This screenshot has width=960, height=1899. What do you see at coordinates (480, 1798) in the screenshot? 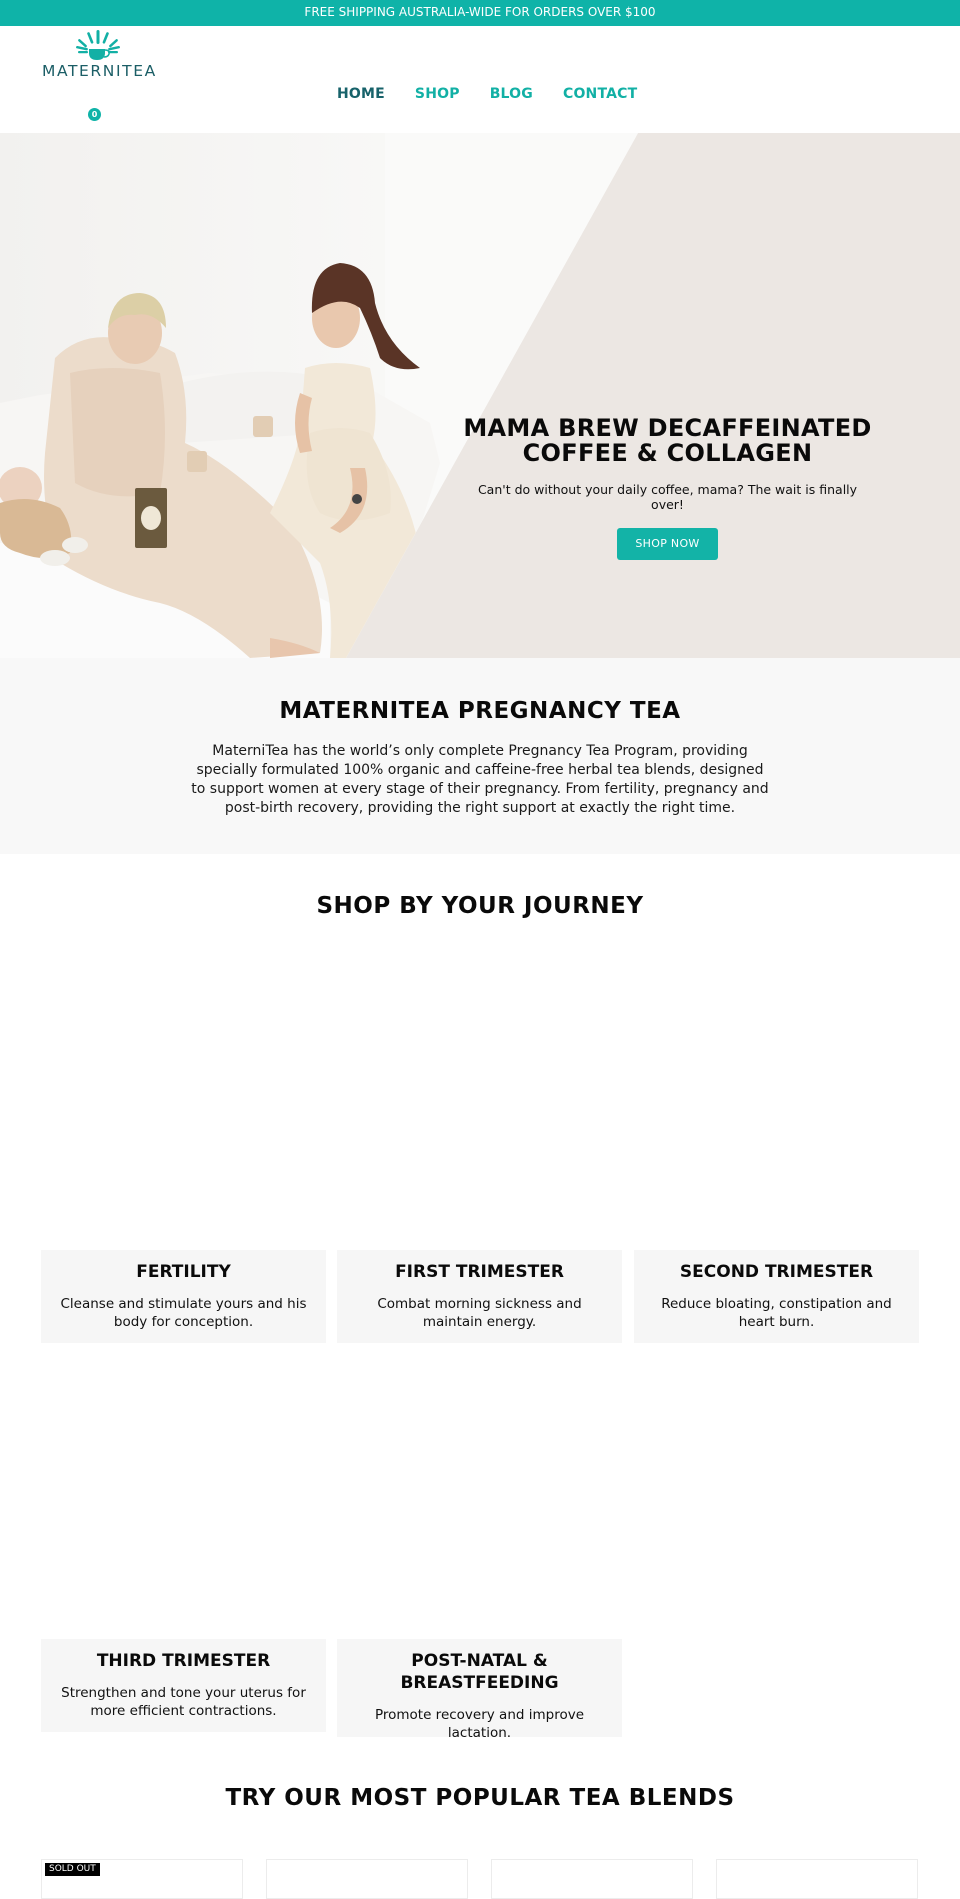
I see `popular-title: TRY OUR MOST POPULAR TEA BLENDS` at bounding box center [480, 1798].